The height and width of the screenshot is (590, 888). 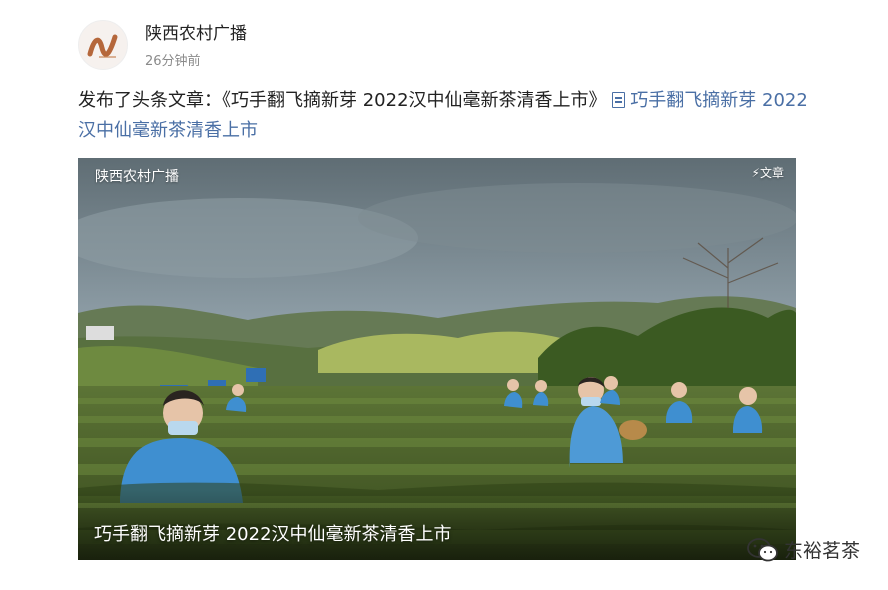 What do you see at coordinates (342, 100) in the screenshot?
I see `post-text-prefix: 发布了头条文章：《巧手翻飞摘新芽 2022汉中仙毫新茶清香上市》` at bounding box center [342, 100].